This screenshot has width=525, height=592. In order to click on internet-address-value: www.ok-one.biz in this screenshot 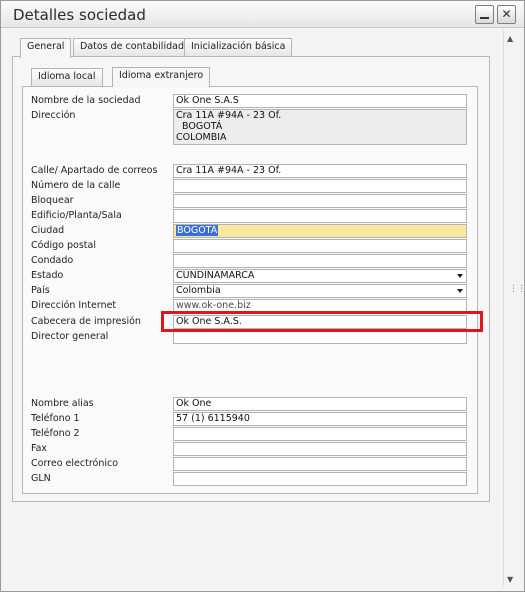, I will do `click(213, 305)`.